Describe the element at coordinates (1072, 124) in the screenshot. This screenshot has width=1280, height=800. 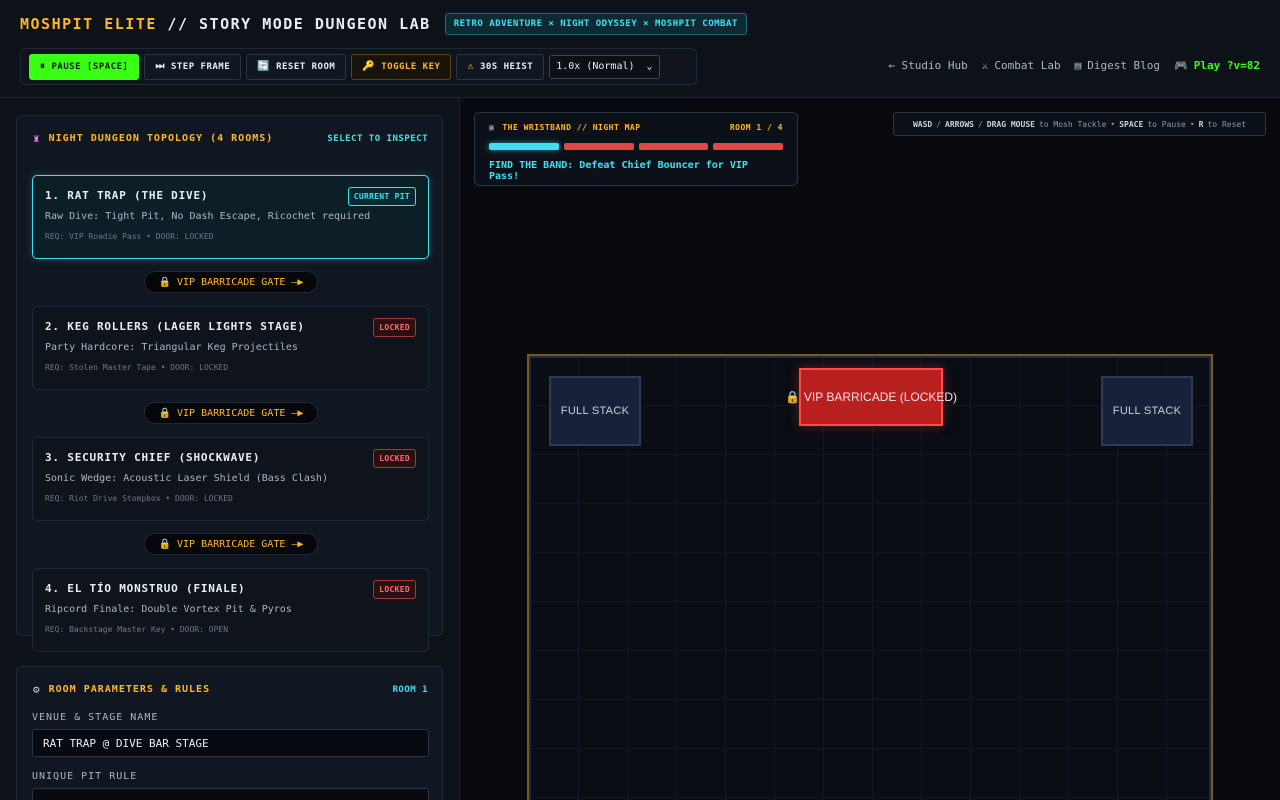
I see `hint-tackle: to Mosh Tackle` at that location.